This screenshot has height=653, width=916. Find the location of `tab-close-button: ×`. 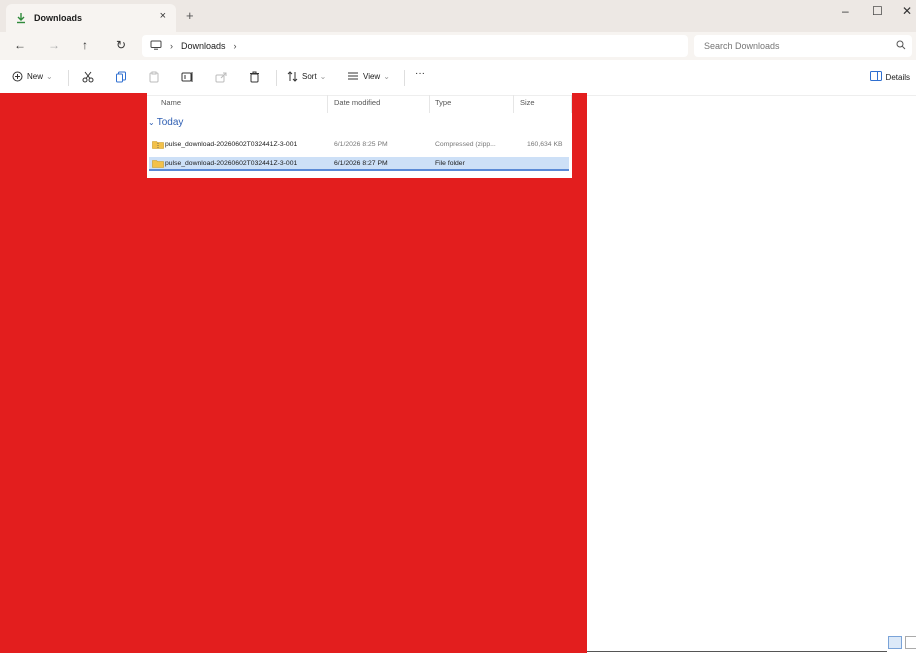

tab-close-button: × is located at coordinates (163, 16).